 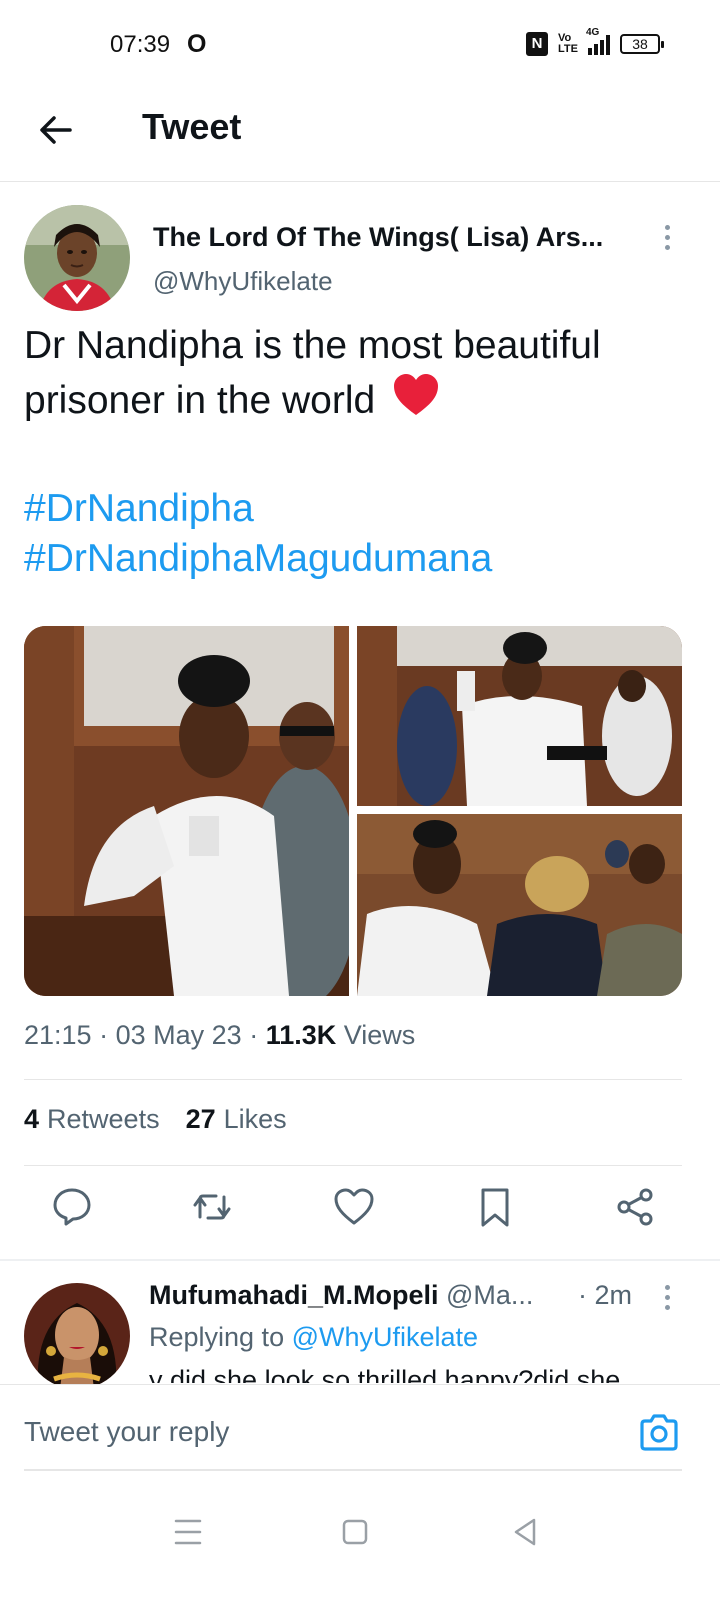 I want to click on triangle-back-icon, so click(x=525, y=1532).